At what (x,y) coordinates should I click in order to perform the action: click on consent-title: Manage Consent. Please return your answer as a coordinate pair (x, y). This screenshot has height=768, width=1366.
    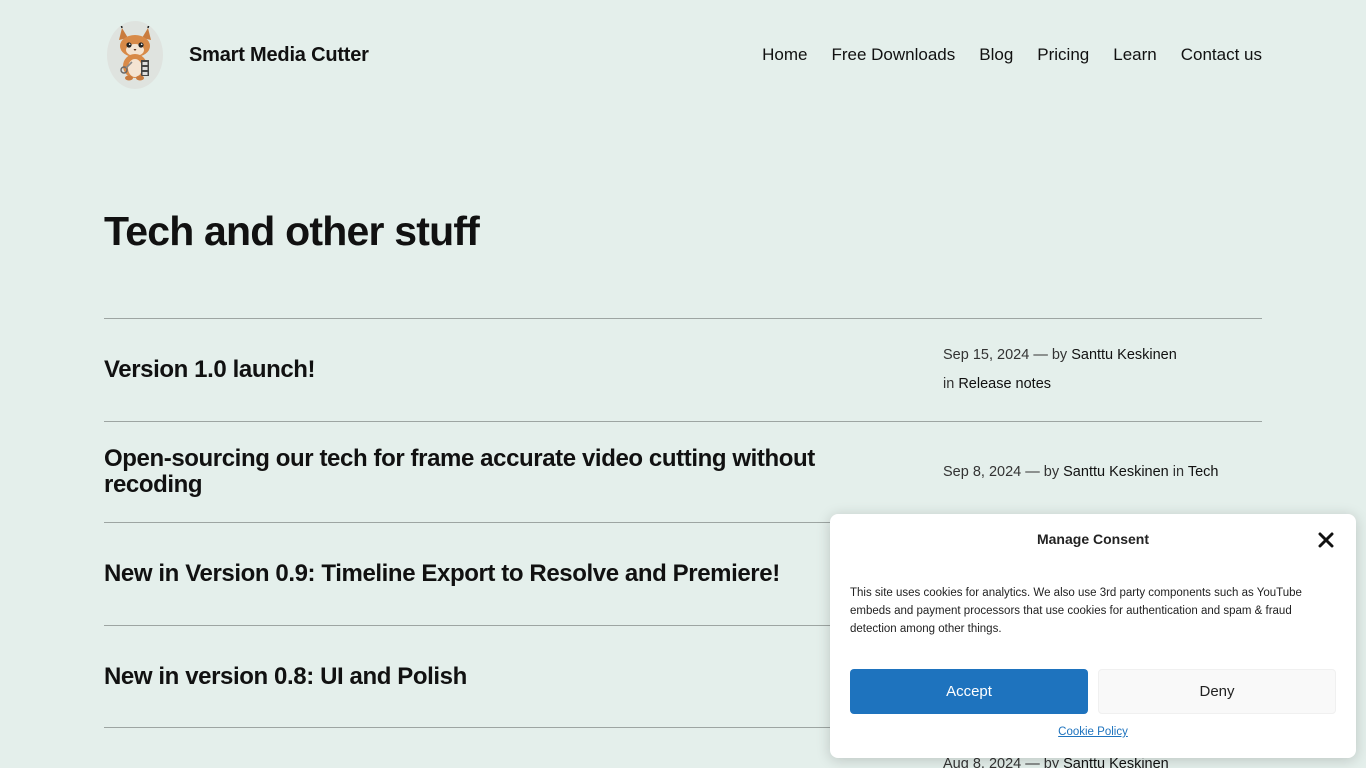
    Looking at the image, I should click on (1092, 539).